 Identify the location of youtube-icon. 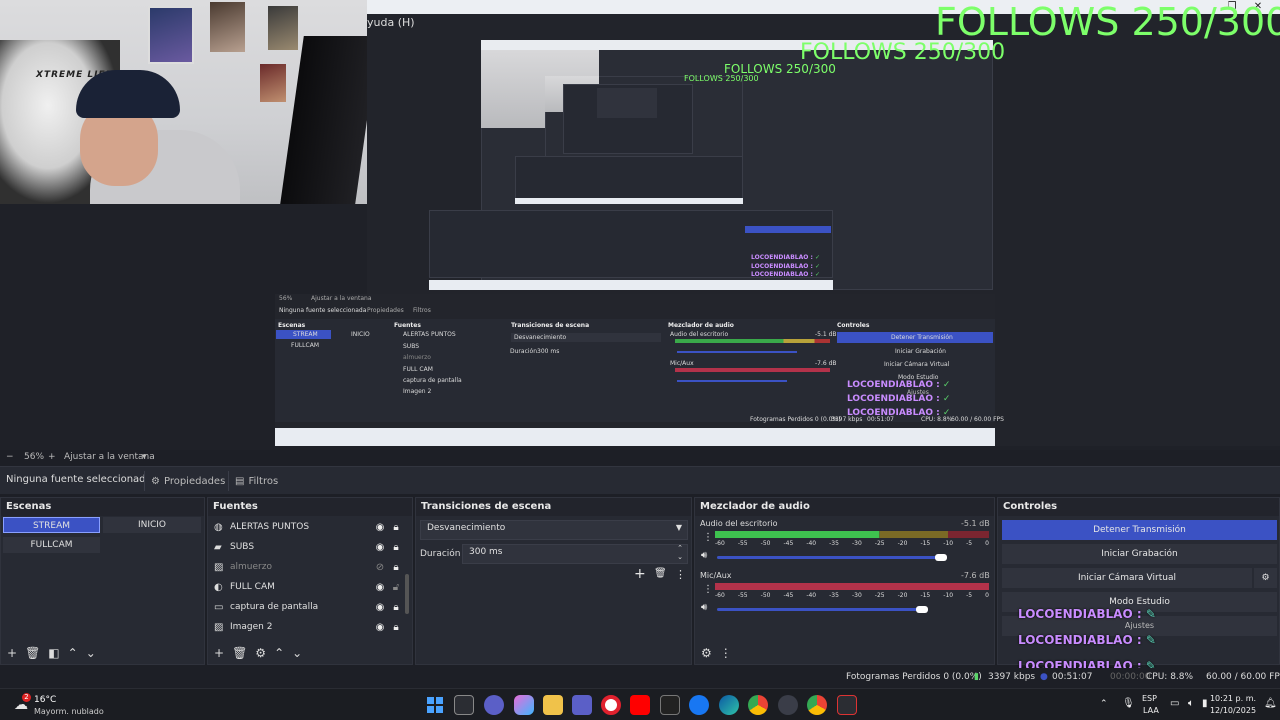
(640, 705).